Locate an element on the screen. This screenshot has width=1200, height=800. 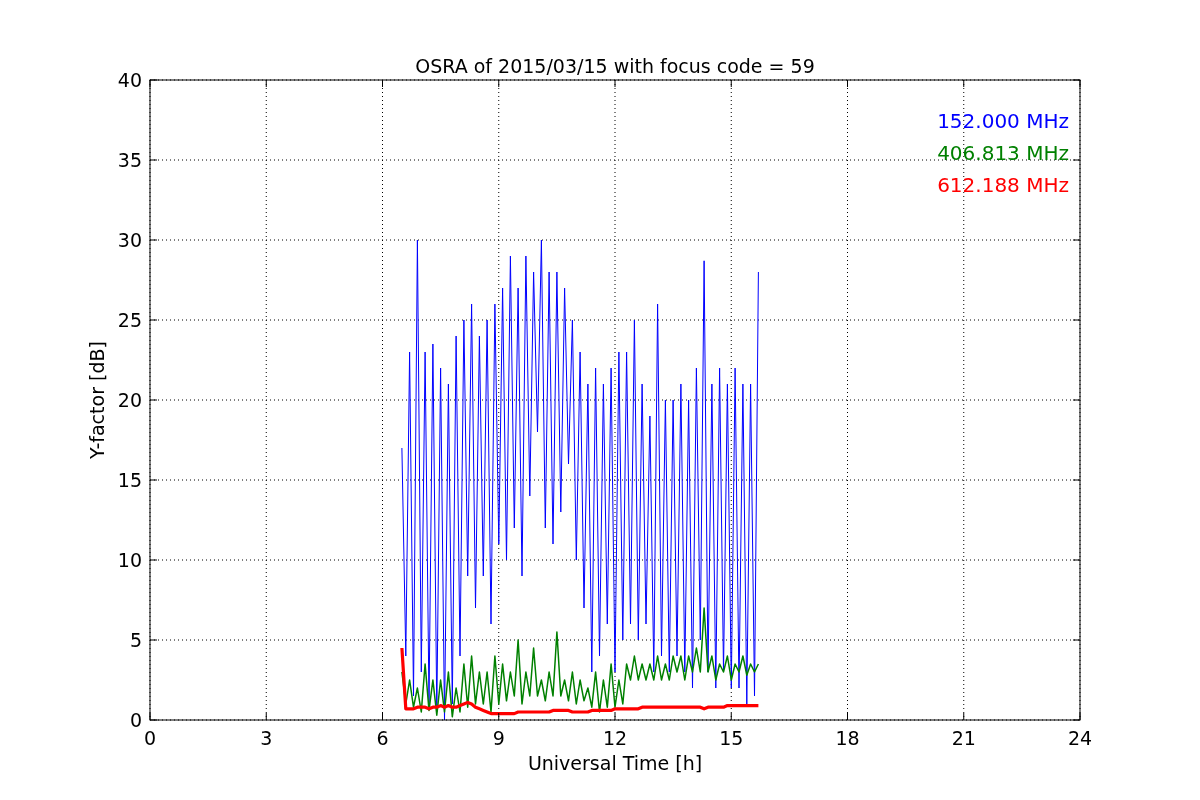
legend-label: 152.000 MHz is located at coordinates (1003, 121).